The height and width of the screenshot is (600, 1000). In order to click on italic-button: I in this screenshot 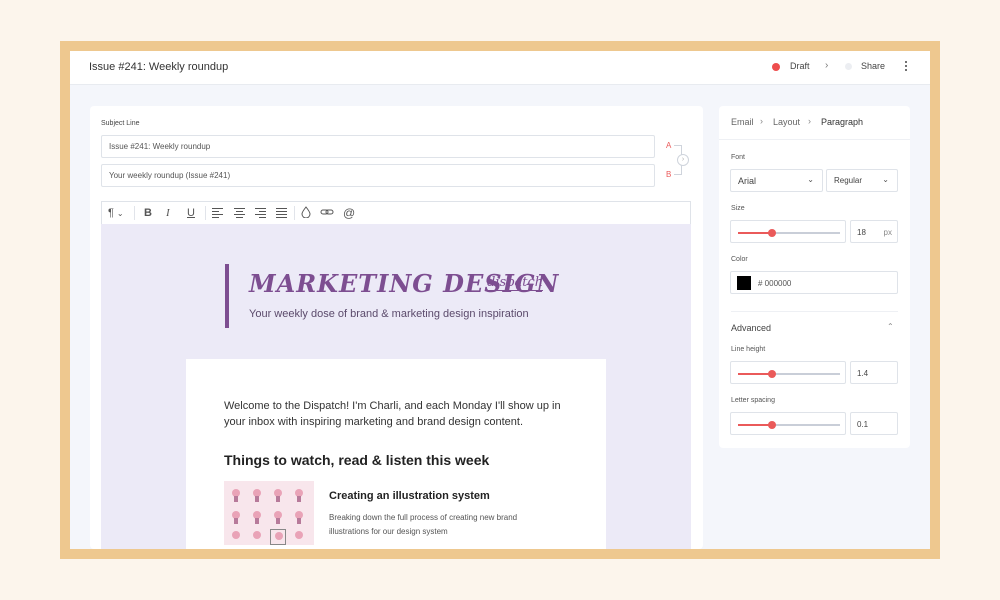, I will do `click(168, 213)`.